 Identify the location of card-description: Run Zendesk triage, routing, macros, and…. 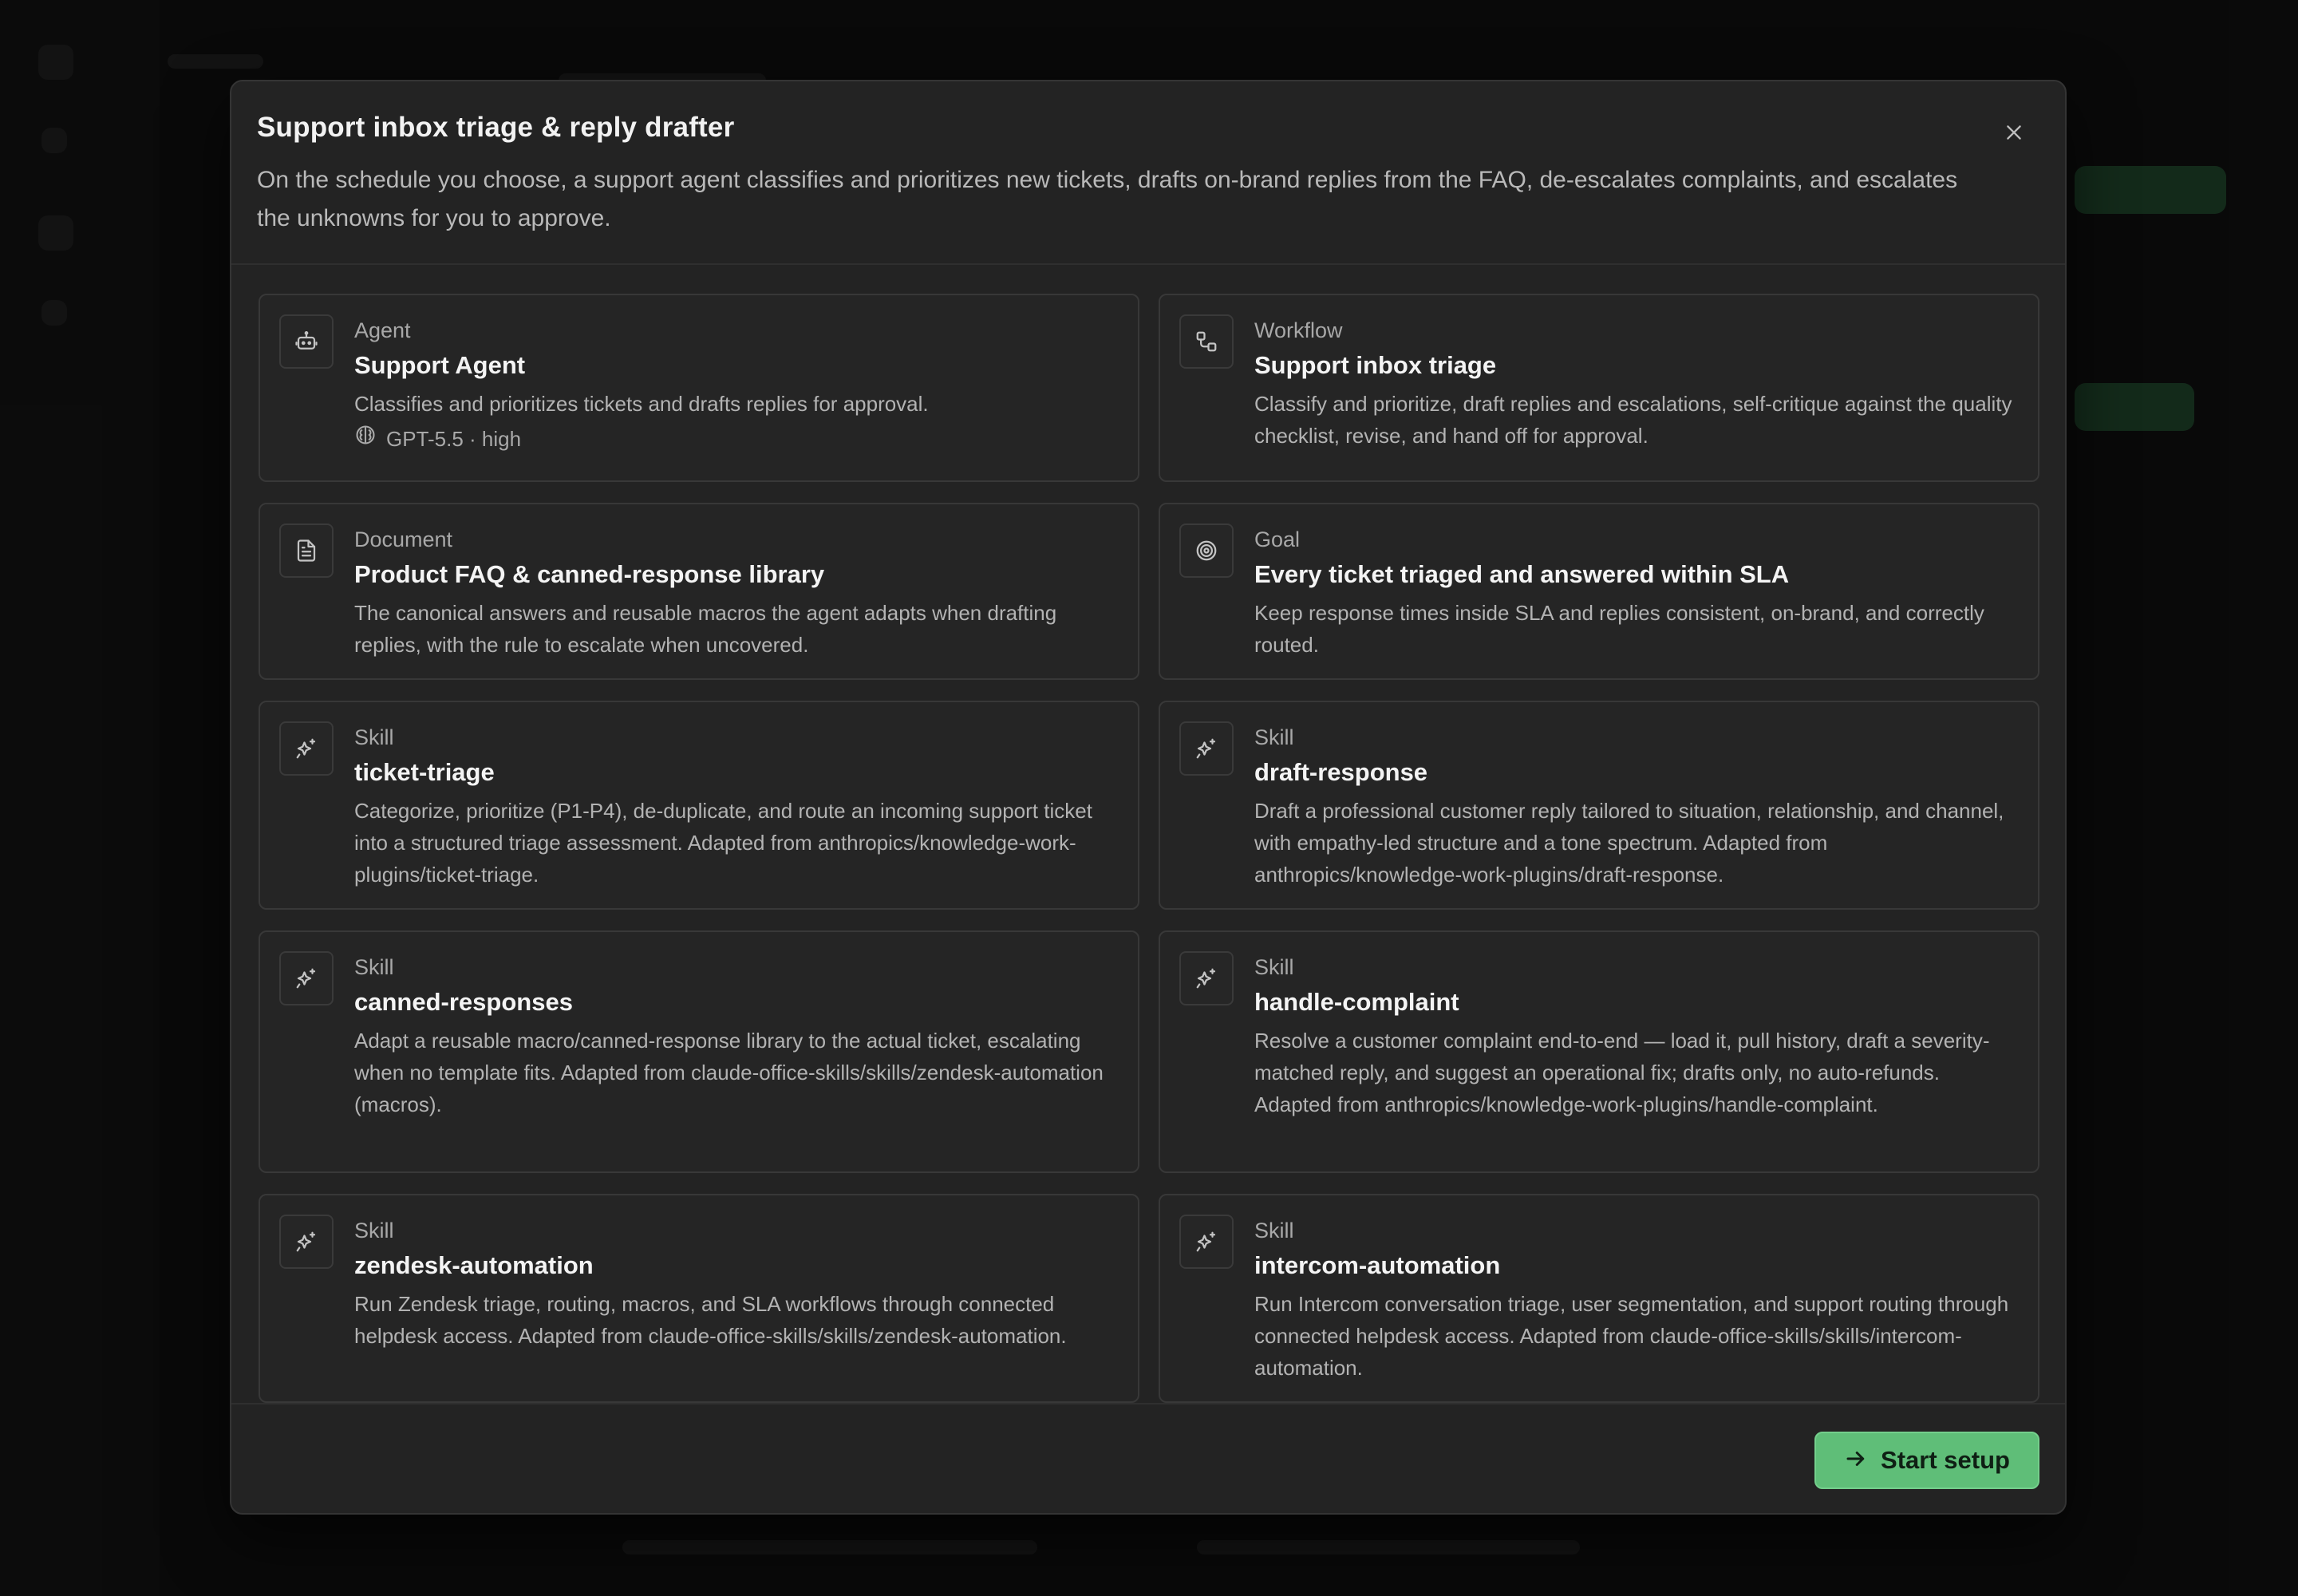
(711, 1320).